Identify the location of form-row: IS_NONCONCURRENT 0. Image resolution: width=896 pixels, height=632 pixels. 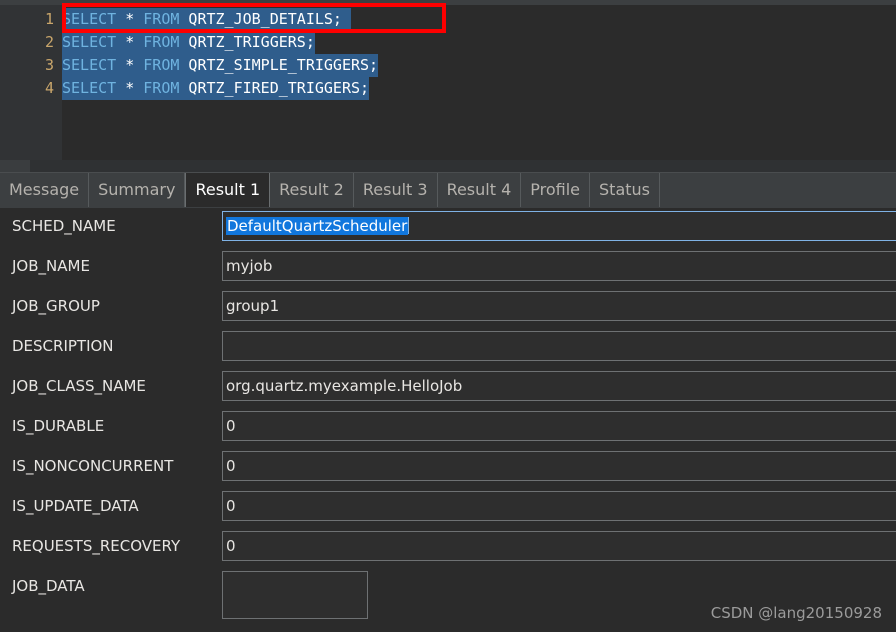
(448, 468).